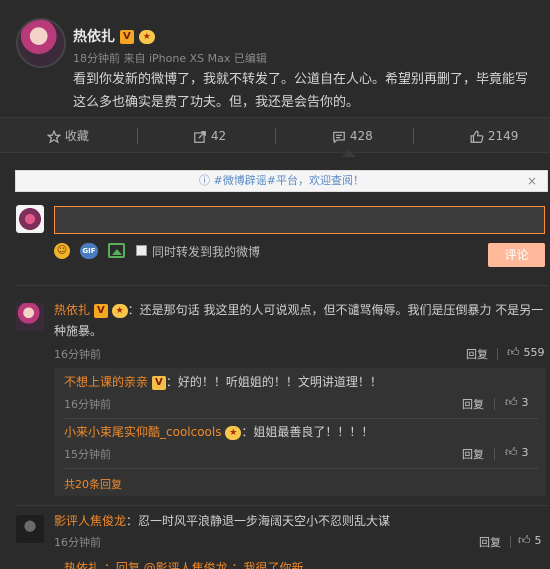  Describe the element at coordinates (503, 136) in the screenshot. I see `like-count: 2149` at that location.